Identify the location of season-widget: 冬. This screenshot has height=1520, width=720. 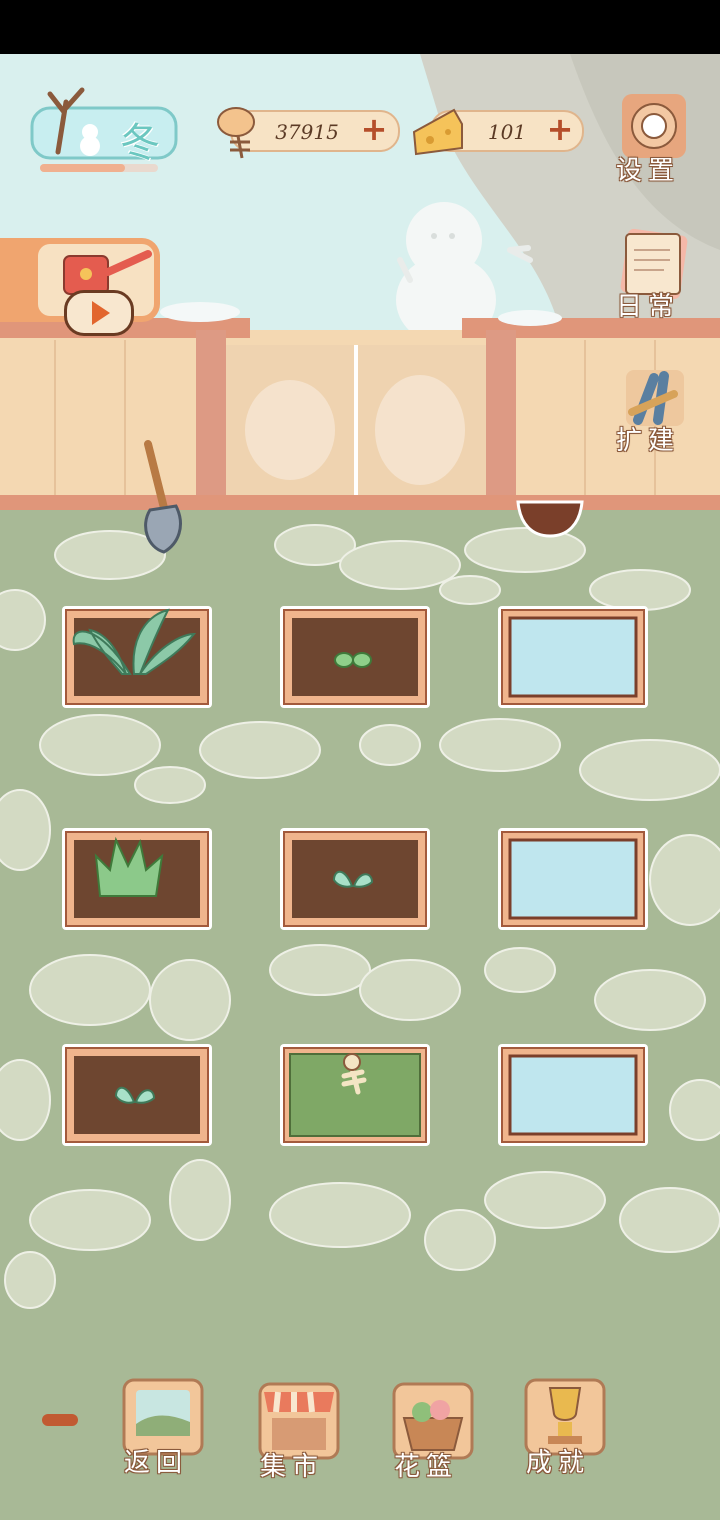
(103, 122).